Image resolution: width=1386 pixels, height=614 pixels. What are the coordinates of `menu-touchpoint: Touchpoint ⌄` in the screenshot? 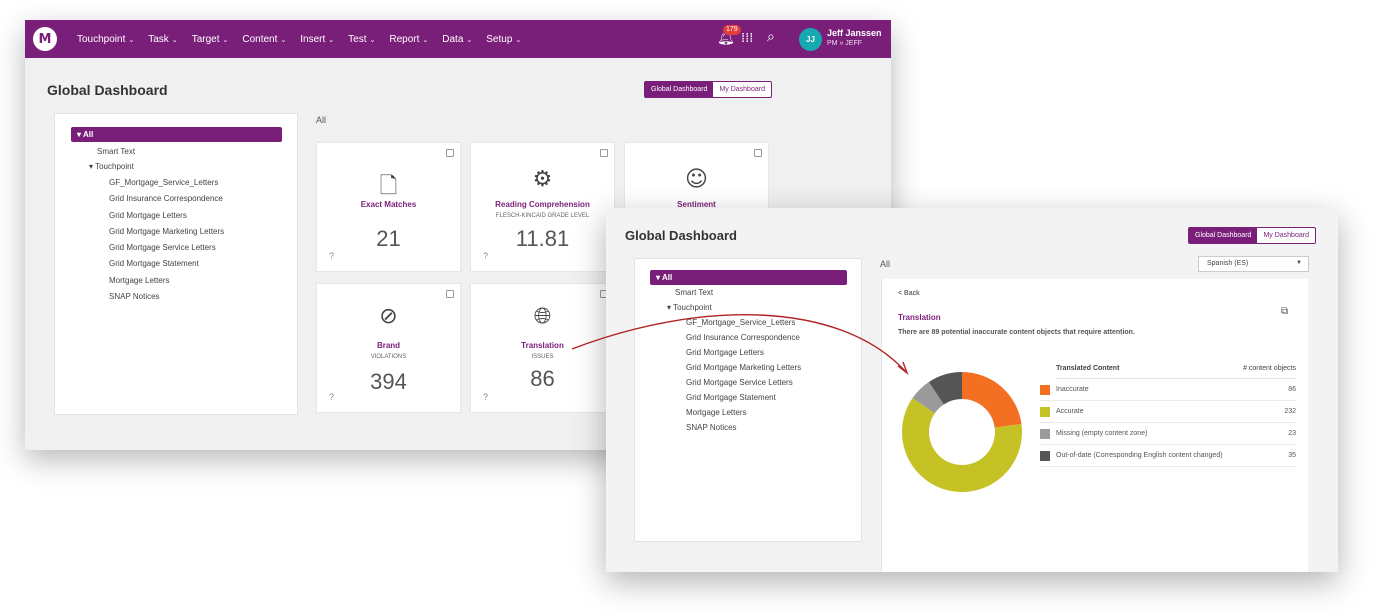 It's located at (105, 39).